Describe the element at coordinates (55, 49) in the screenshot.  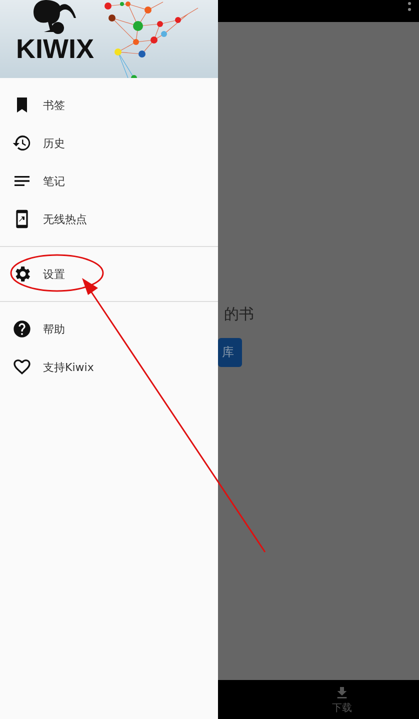
I see `logo-text: KIWIX` at that location.